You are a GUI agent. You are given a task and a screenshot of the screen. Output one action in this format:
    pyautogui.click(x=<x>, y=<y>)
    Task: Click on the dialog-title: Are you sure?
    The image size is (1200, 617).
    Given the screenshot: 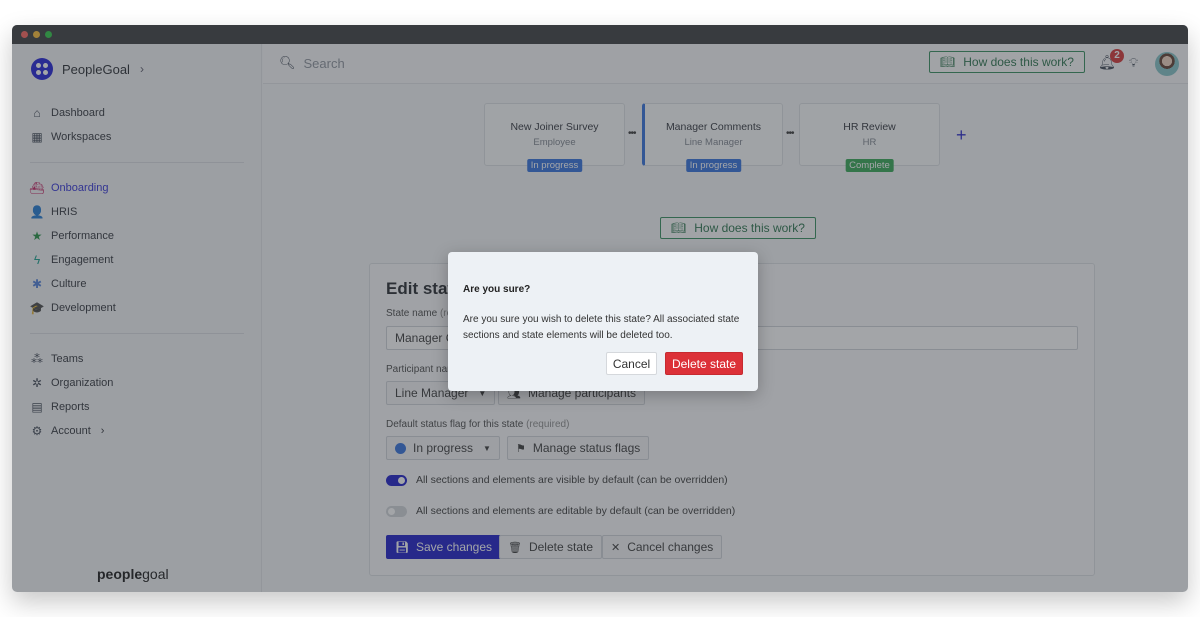 What is the action you would take?
    pyautogui.click(x=497, y=289)
    